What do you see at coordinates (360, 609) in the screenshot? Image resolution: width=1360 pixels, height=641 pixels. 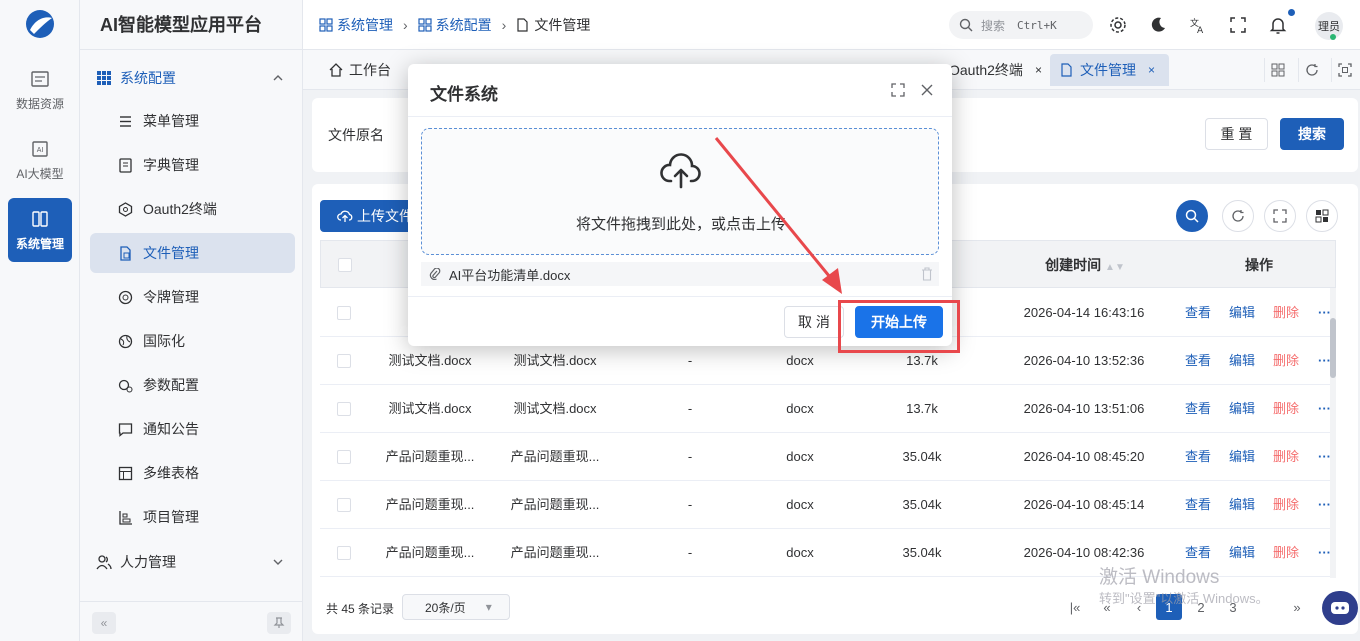 I see `total-records: 共 45 条记录` at bounding box center [360, 609].